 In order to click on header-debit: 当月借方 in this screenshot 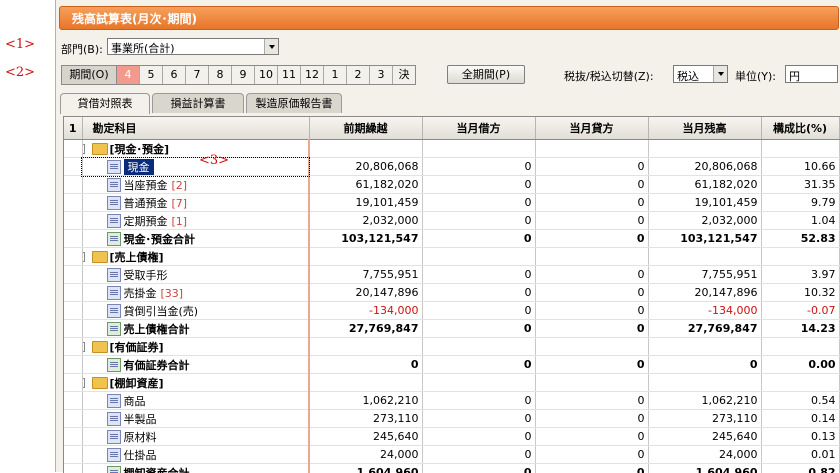, I will do `click(478, 128)`.